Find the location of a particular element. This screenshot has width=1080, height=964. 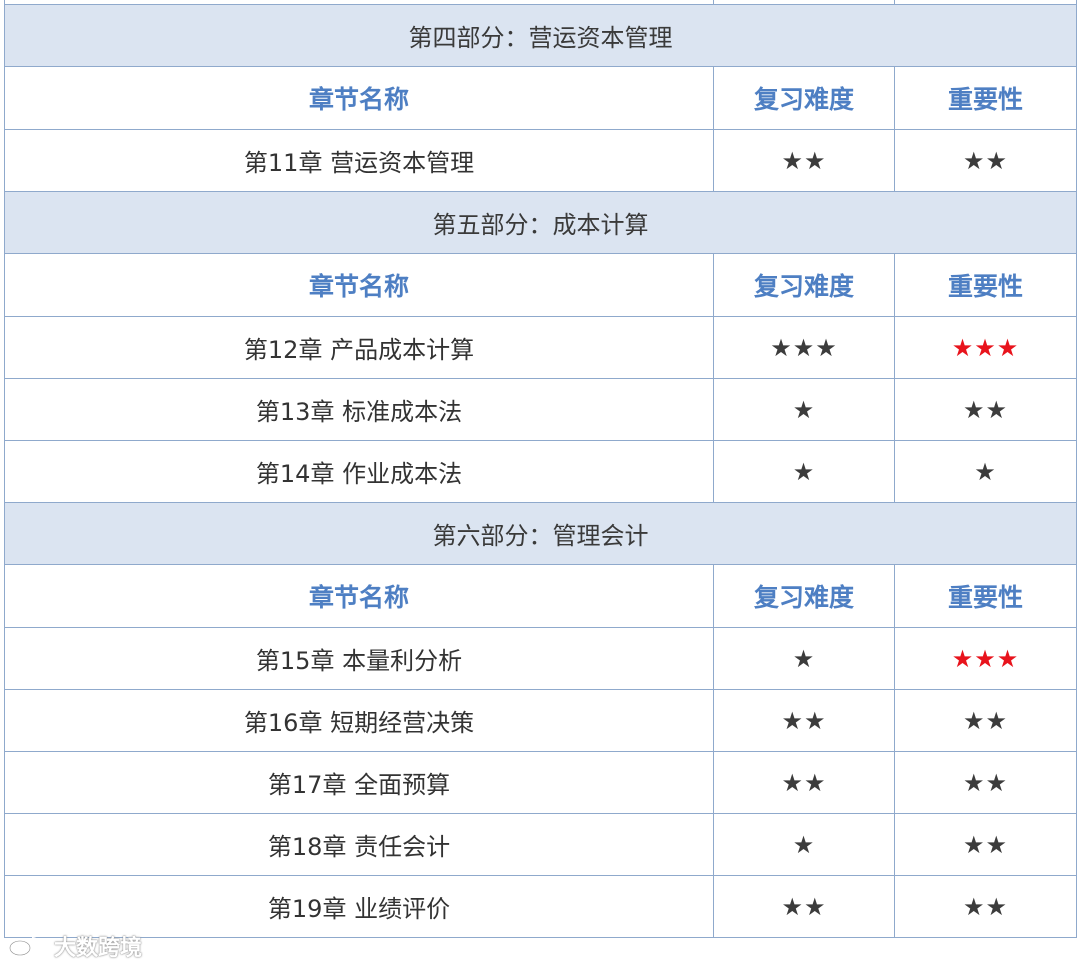

chapter-row: 第19章 业绩评价 ★★ ★★ is located at coordinates (540, 906).